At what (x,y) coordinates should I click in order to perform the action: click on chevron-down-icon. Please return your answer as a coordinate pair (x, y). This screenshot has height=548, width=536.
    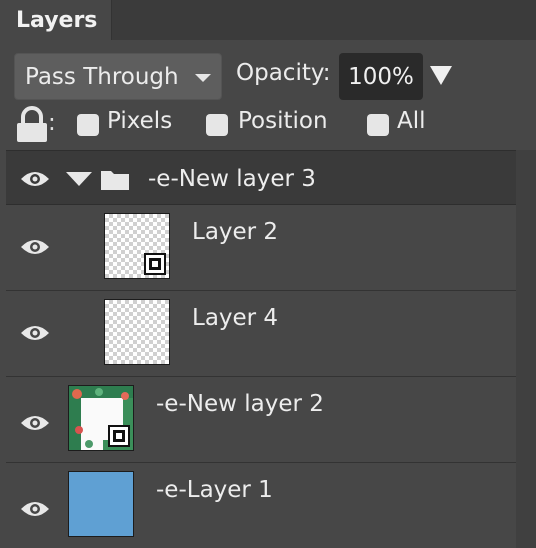
    Looking at the image, I should click on (203, 78).